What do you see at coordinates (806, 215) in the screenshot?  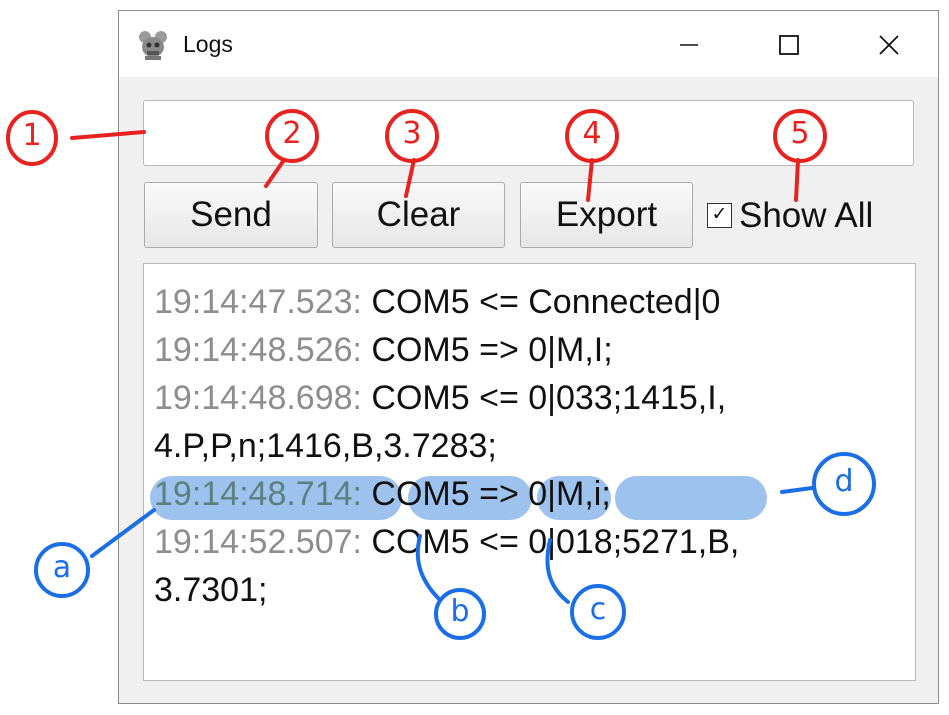 I see `show-all-label: Show All` at bounding box center [806, 215].